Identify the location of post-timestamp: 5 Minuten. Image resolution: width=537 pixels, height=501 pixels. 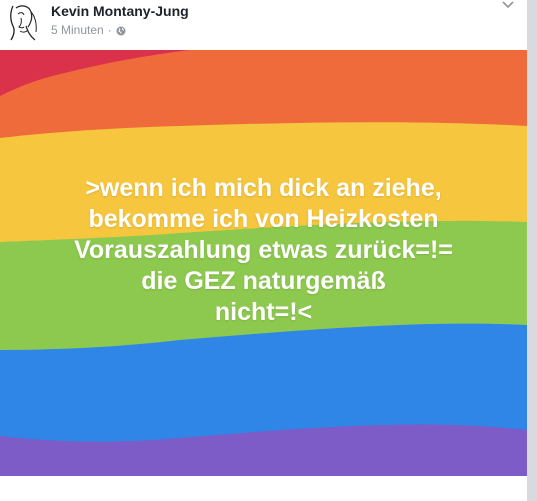
(77, 30).